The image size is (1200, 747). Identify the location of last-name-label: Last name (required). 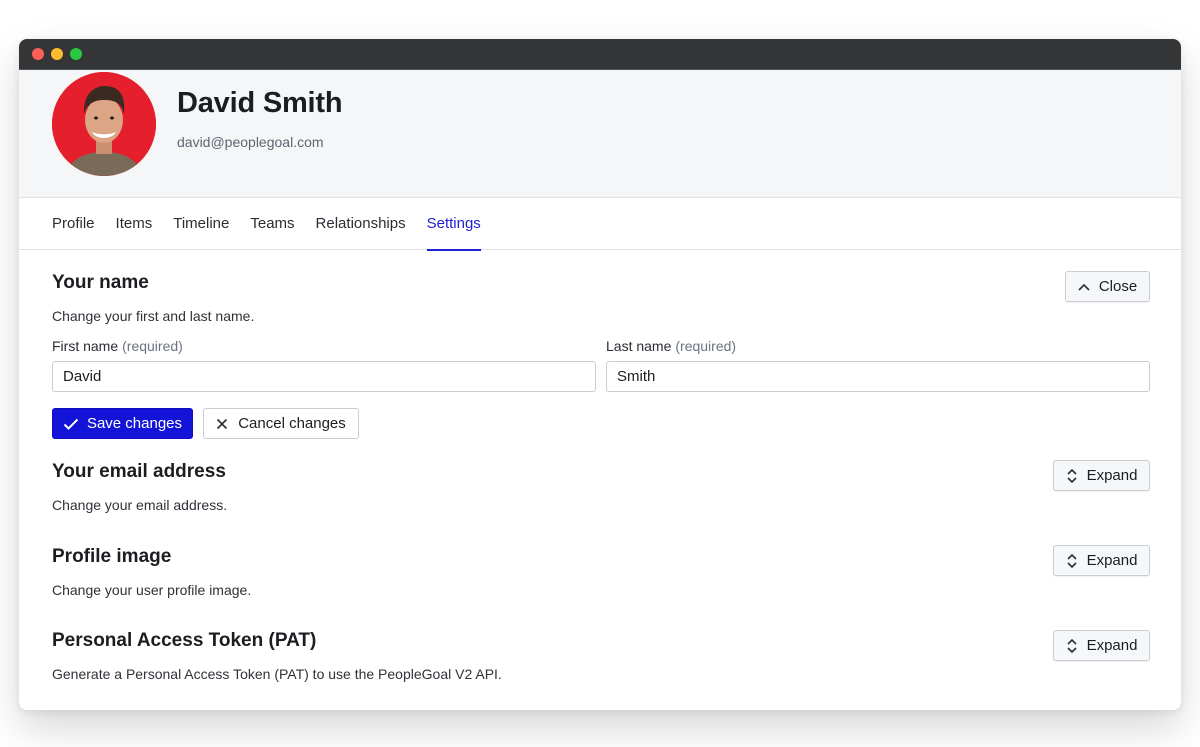
(671, 346).